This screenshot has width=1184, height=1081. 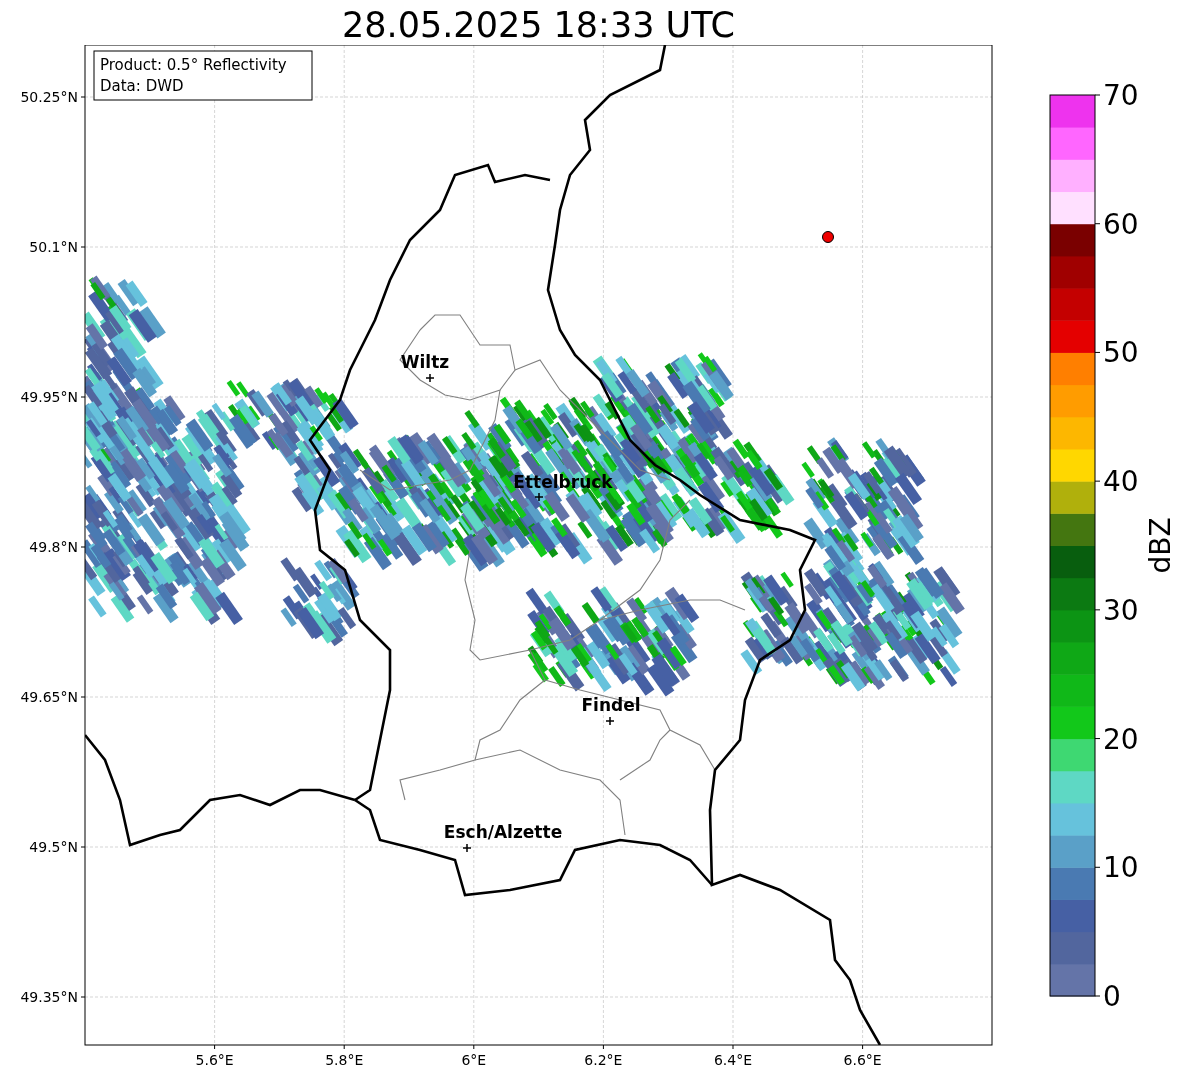 I want to click on radar-site-marker, so click(x=828, y=237).